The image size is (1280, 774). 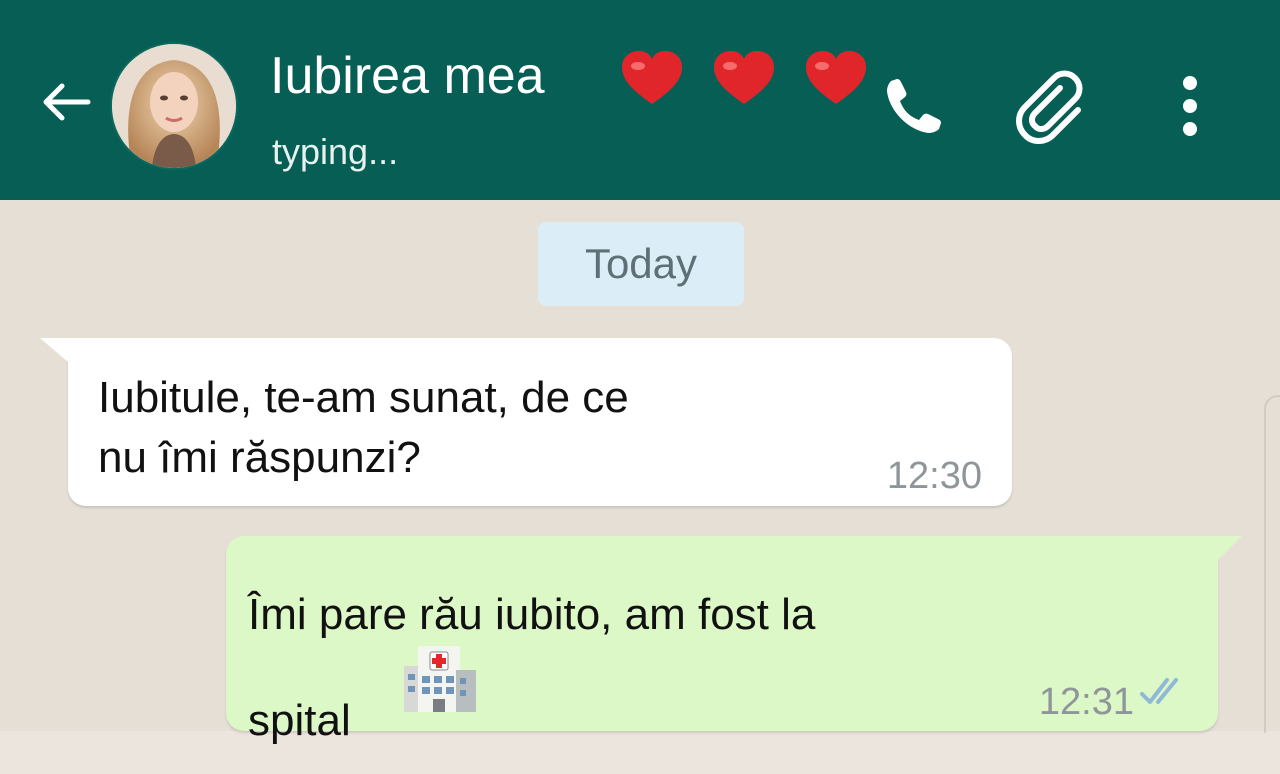 What do you see at coordinates (1050, 106) in the screenshot?
I see `paperclip-icon` at bounding box center [1050, 106].